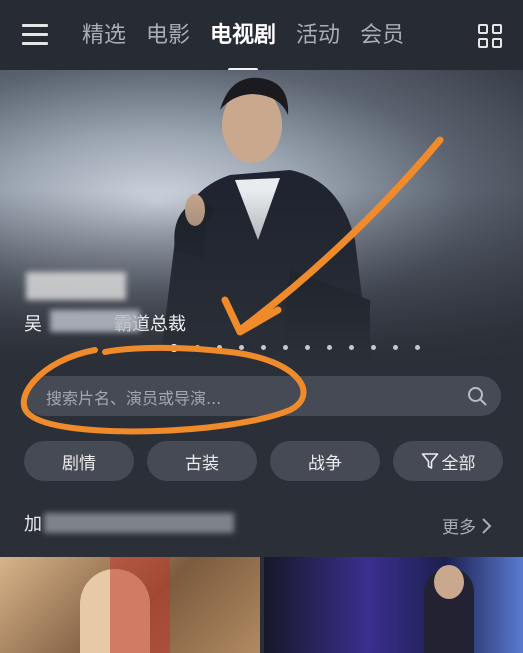 The image size is (523, 653). I want to click on chip-label: 全部, so click(458, 463).